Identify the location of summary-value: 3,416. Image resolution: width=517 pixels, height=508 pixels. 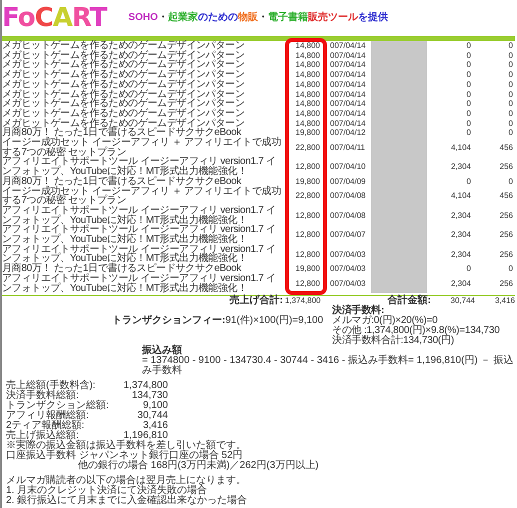
(155, 426).